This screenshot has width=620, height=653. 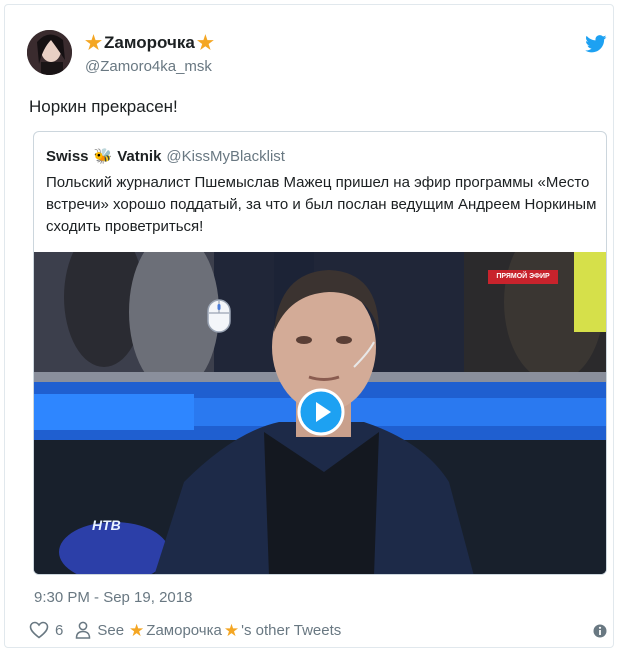 I want to click on heart-icon, so click(x=39, y=630).